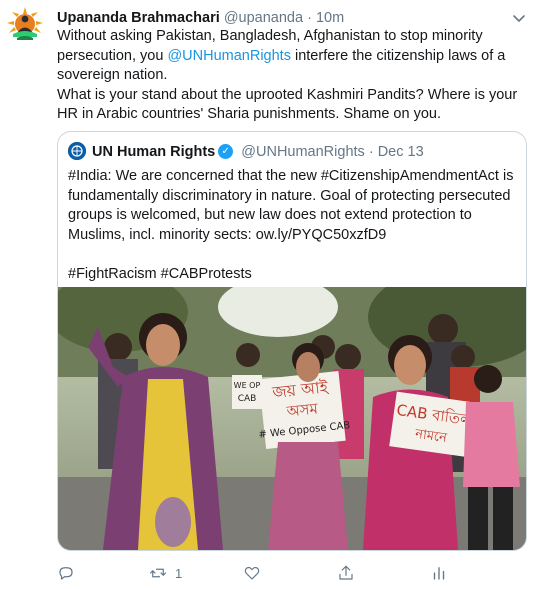  What do you see at coordinates (160, 273) in the screenshot?
I see `quoted-hashtags: #FightRacism #CABProtests` at bounding box center [160, 273].